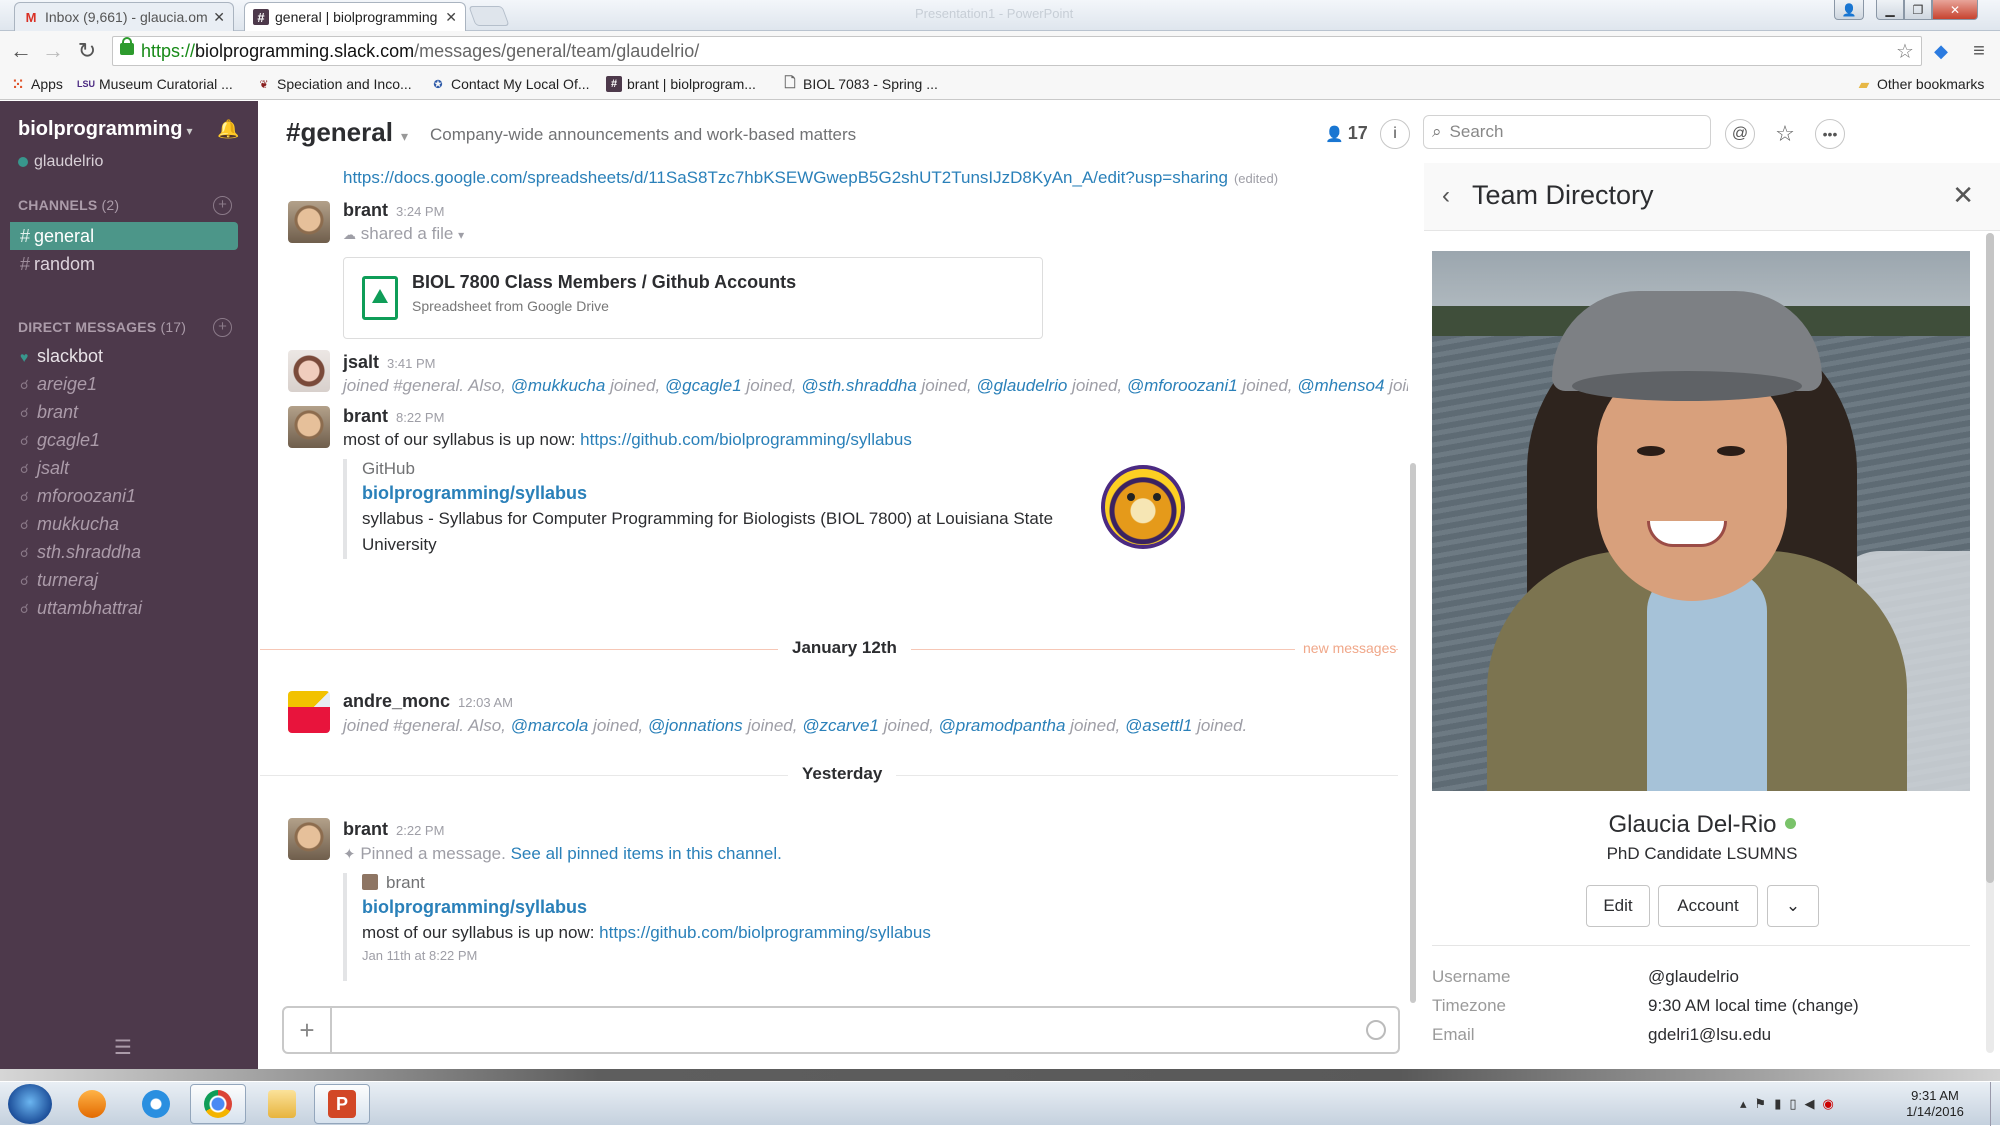 The height and width of the screenshot is (1126, 2000). I want to click on user-mention: @mforoozani1, so click(1182, 385).